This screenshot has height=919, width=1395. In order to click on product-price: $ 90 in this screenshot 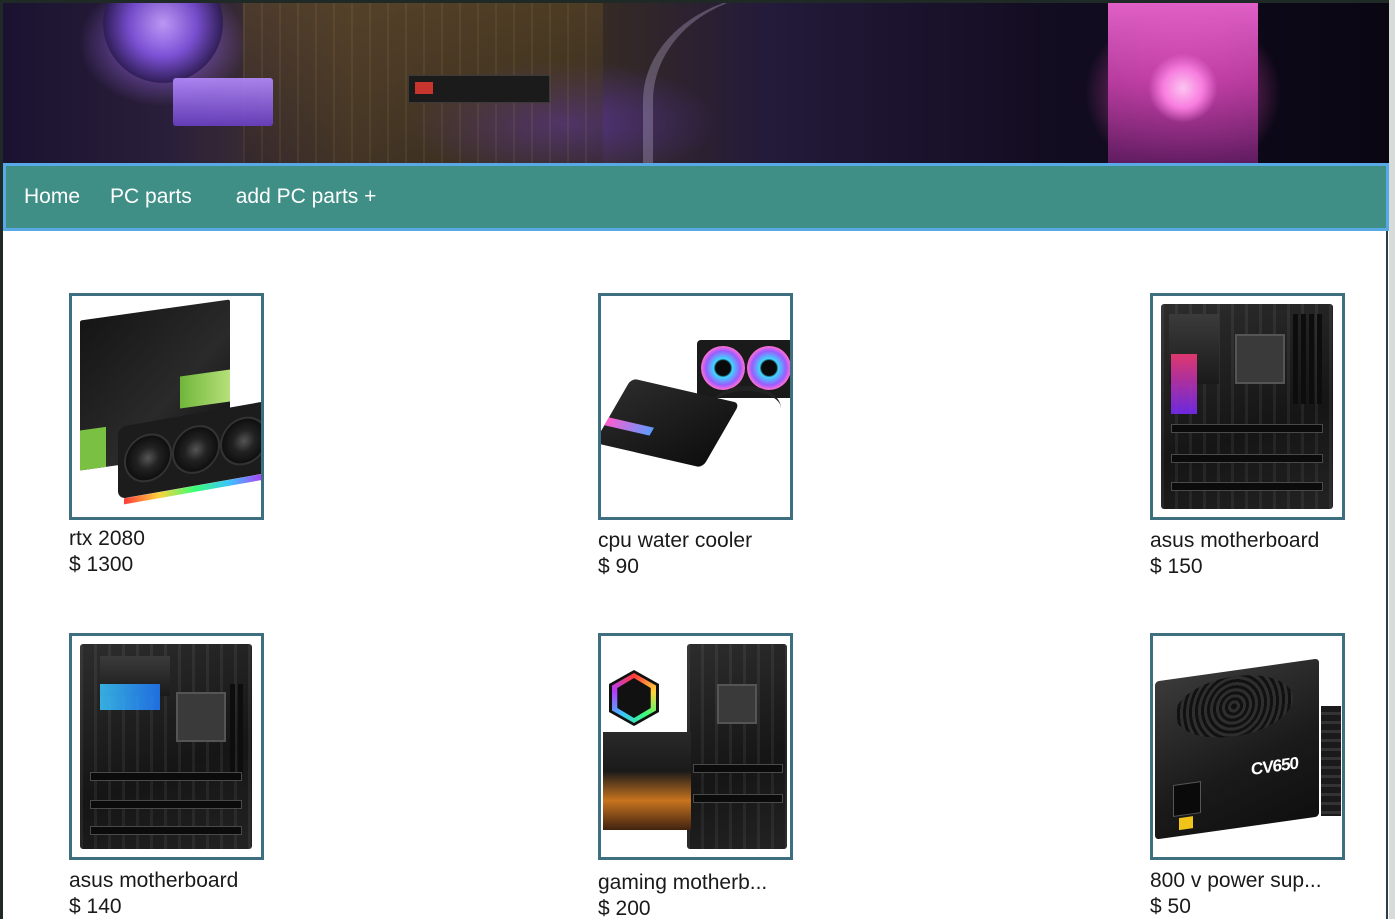, I will do `click(618, 566)`.